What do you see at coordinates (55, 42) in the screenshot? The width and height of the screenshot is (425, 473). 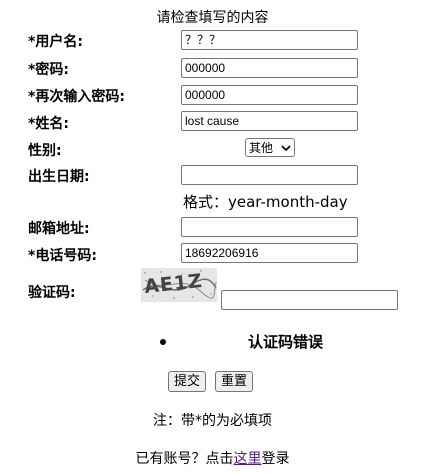 I see `username-label: *用户名:` at bounding box center [55, 42].